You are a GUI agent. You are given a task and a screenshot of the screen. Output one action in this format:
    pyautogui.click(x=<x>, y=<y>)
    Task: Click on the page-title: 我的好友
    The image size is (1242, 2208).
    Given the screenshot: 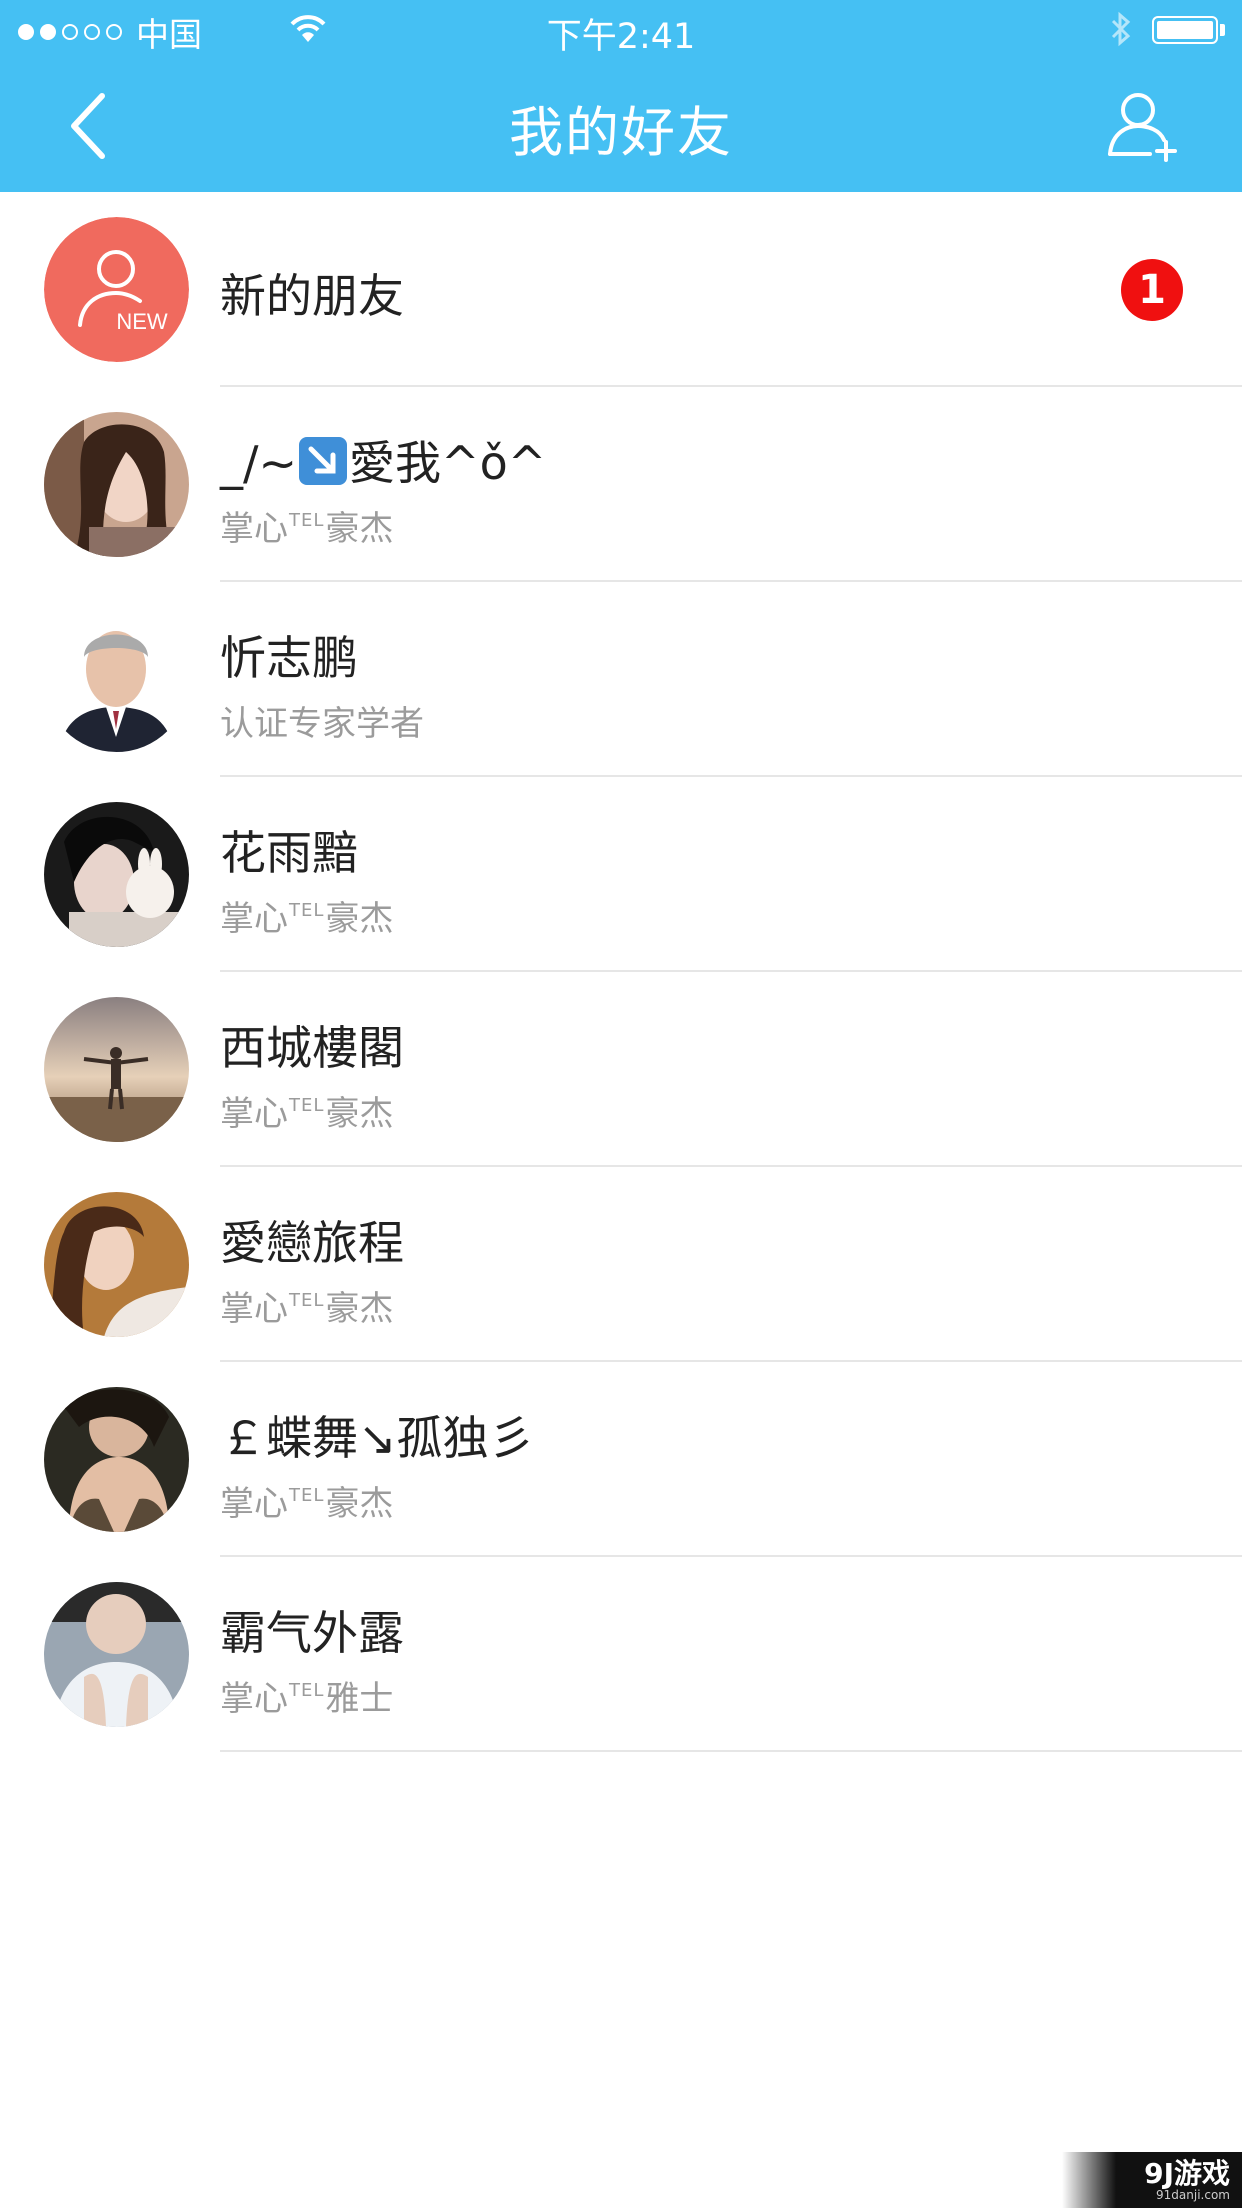 What is the action you would take?
    pyautogui.click(x=621, y=132)
    